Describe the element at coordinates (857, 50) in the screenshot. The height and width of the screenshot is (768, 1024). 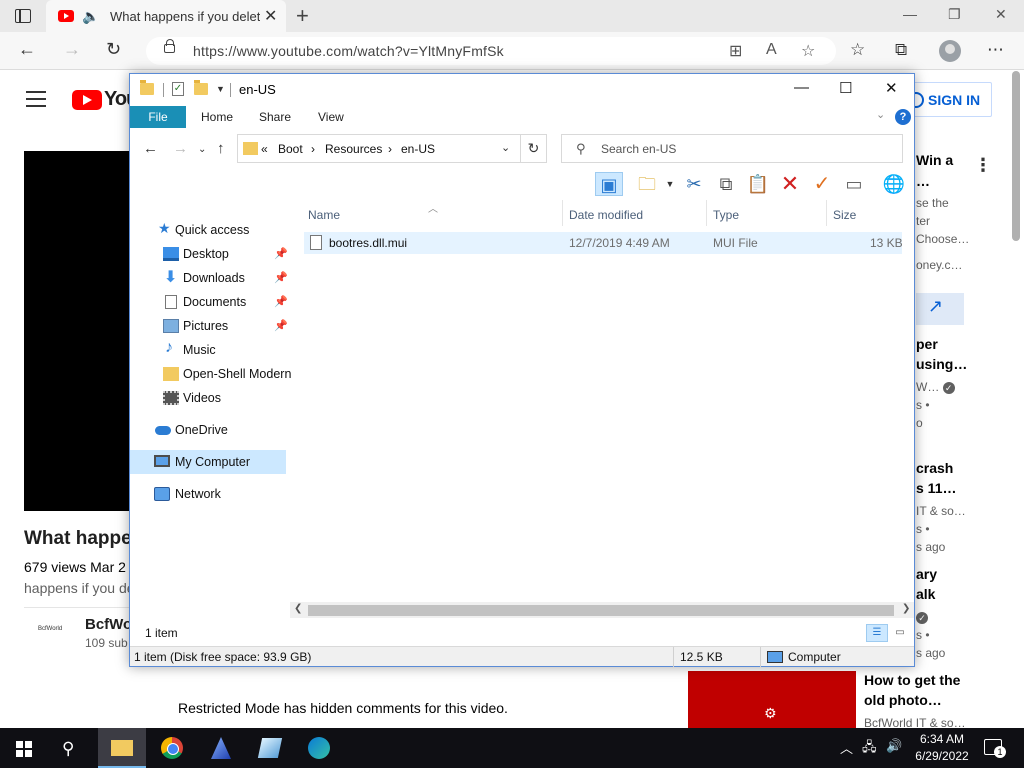
I see `favorites-icon: ☆` at that location.